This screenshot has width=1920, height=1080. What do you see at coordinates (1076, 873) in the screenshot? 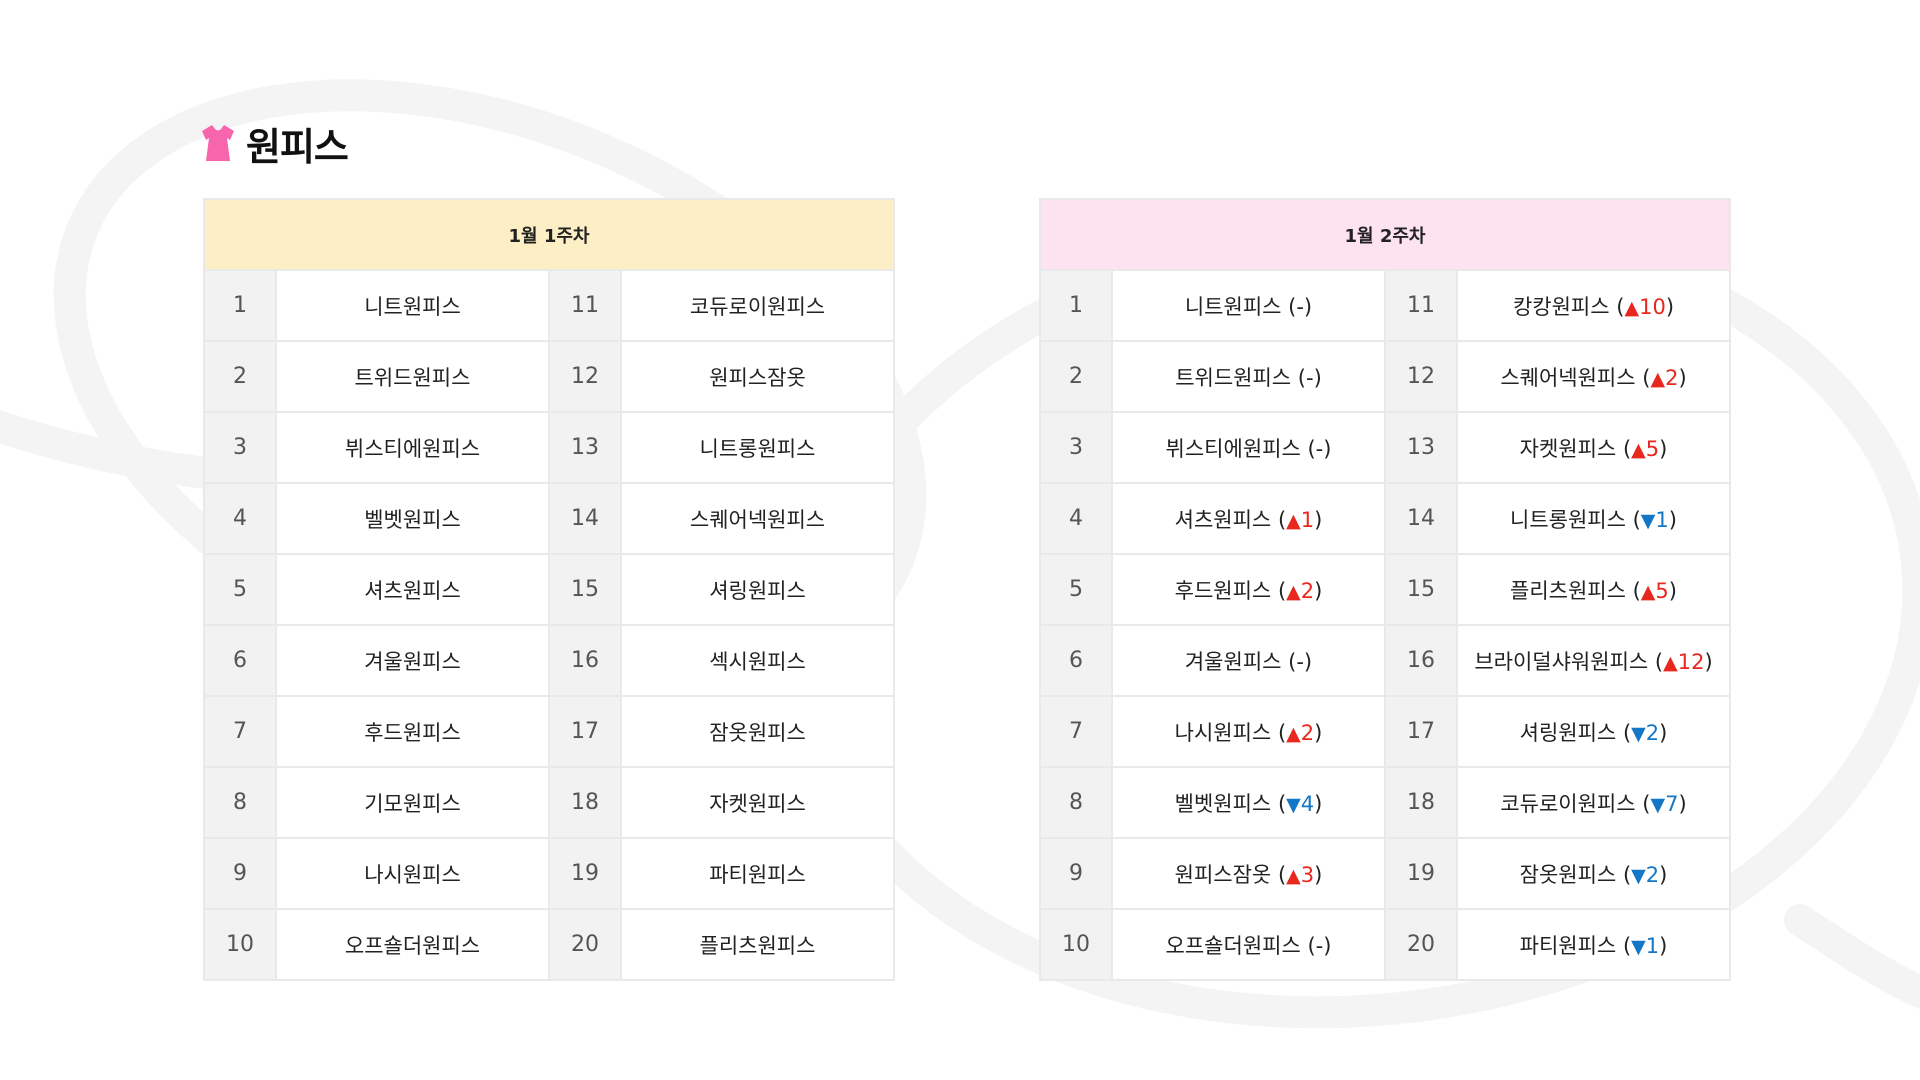
I see `rank-number: 9` at bounding box center [1076, 873].